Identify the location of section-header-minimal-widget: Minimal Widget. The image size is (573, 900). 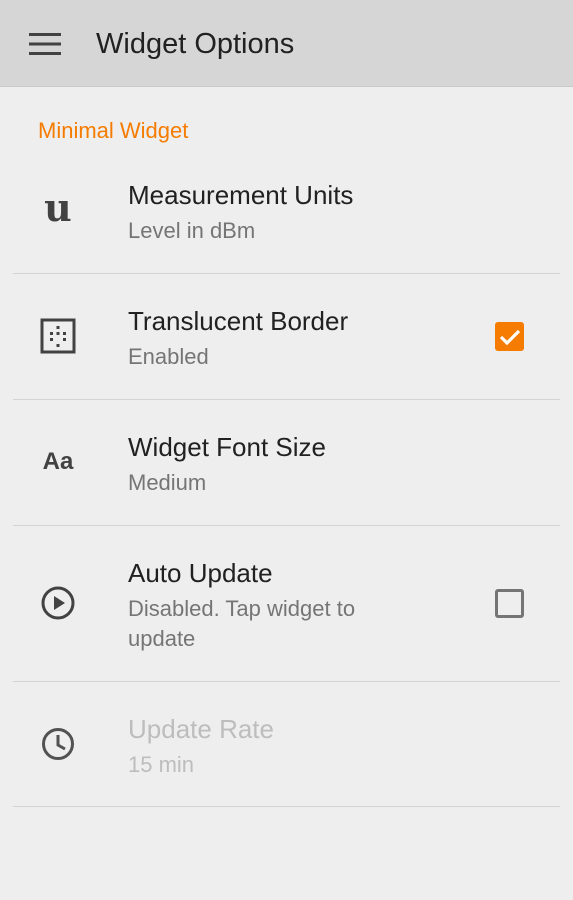
(113, 130).